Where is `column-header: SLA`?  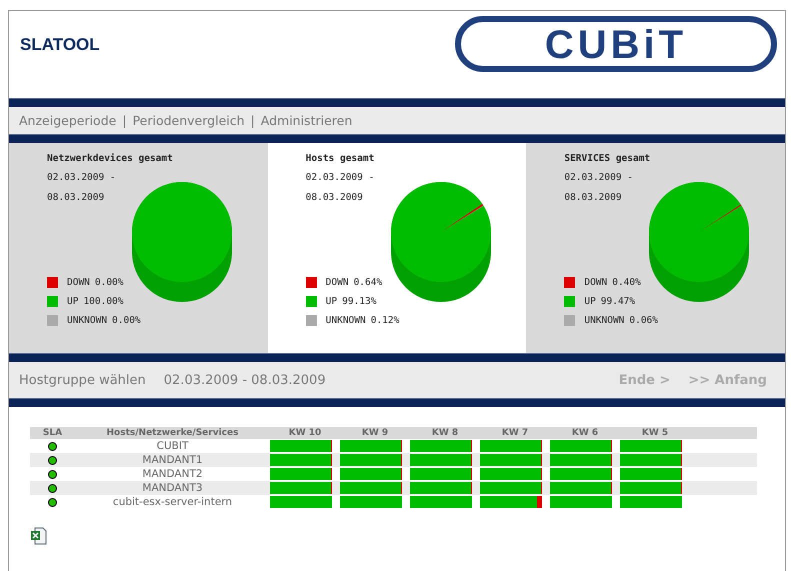
column-header: SLA is located at coordinates (52, 433).